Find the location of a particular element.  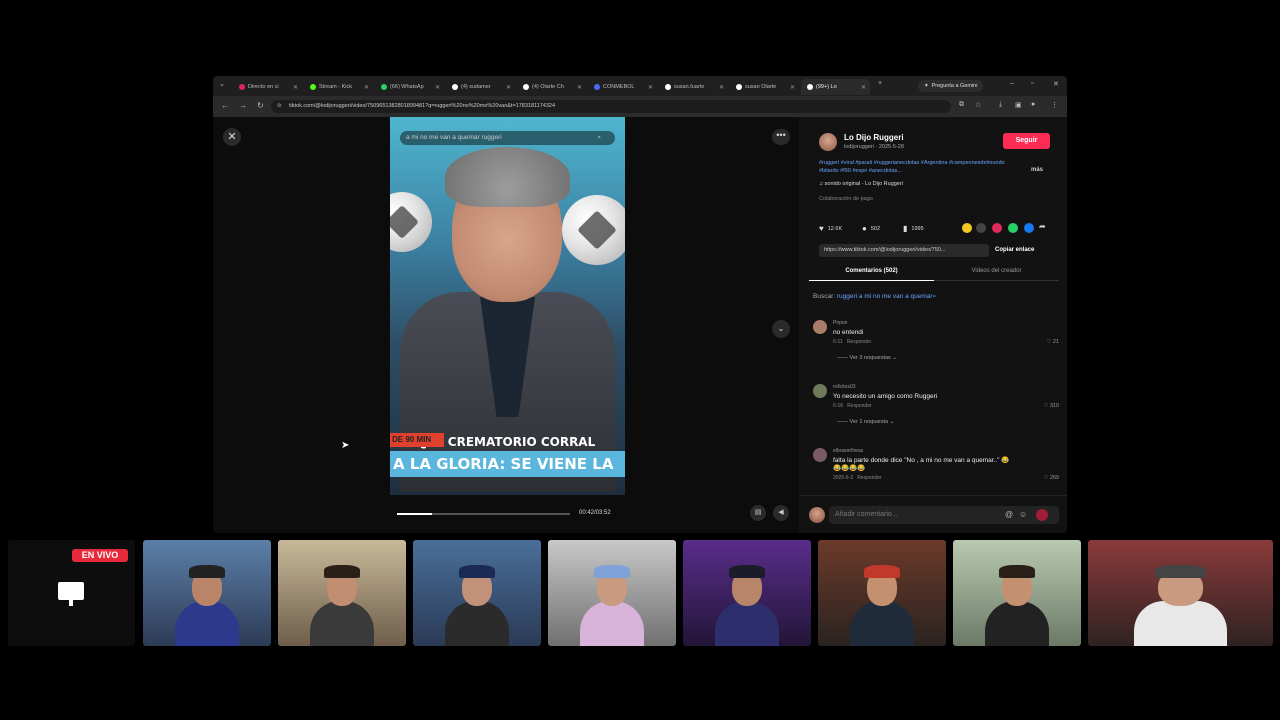

browser-tab: (4) Olarte Ch ✕ is located at coordinates (551, 87).